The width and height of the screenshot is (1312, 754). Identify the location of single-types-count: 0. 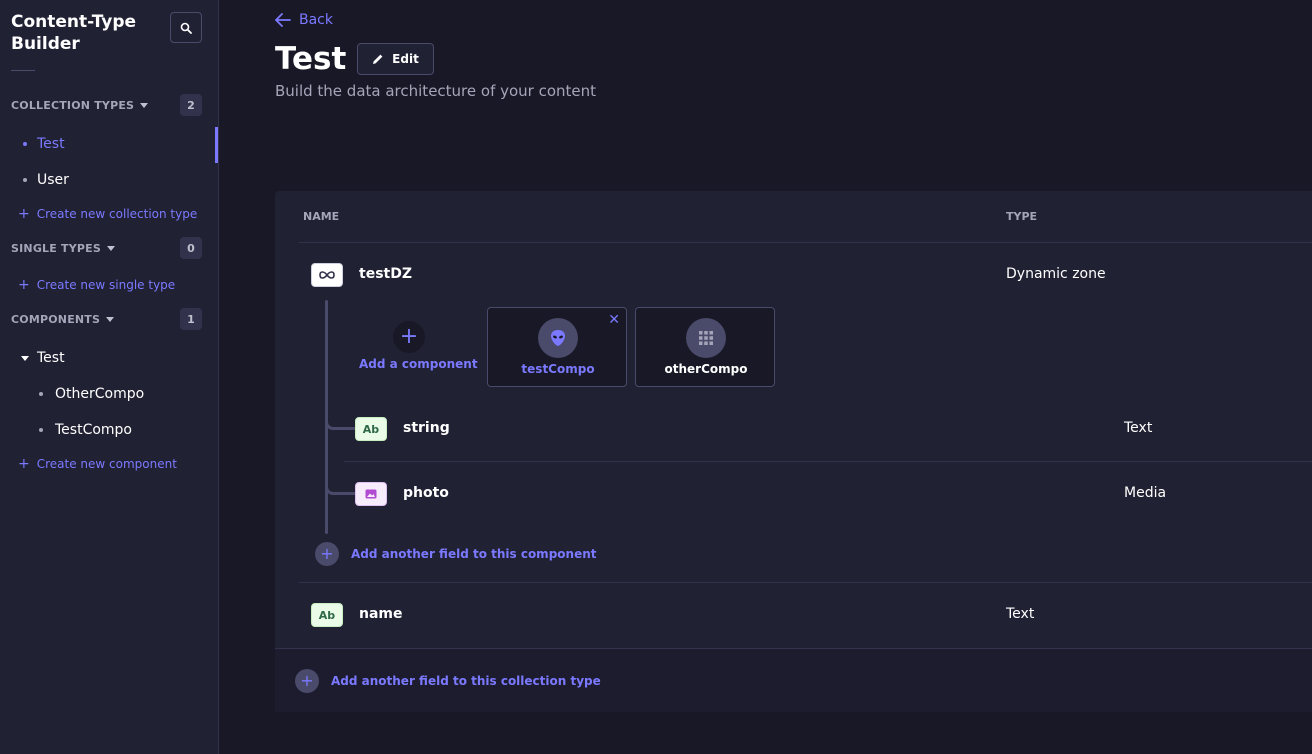
(191, 248).